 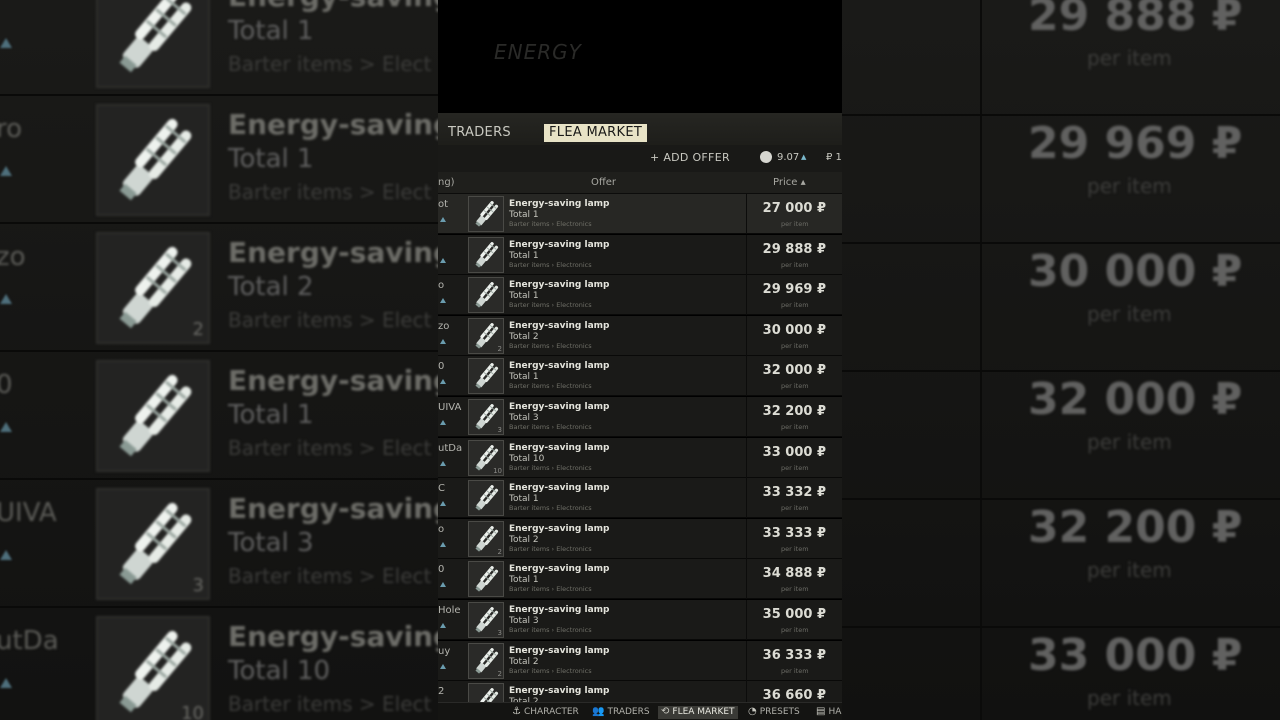 What do you see at coordinates (794, 696) in the screenshot?
I see `offer-price: 36 660 ₽` at bounding box center [794, 696].